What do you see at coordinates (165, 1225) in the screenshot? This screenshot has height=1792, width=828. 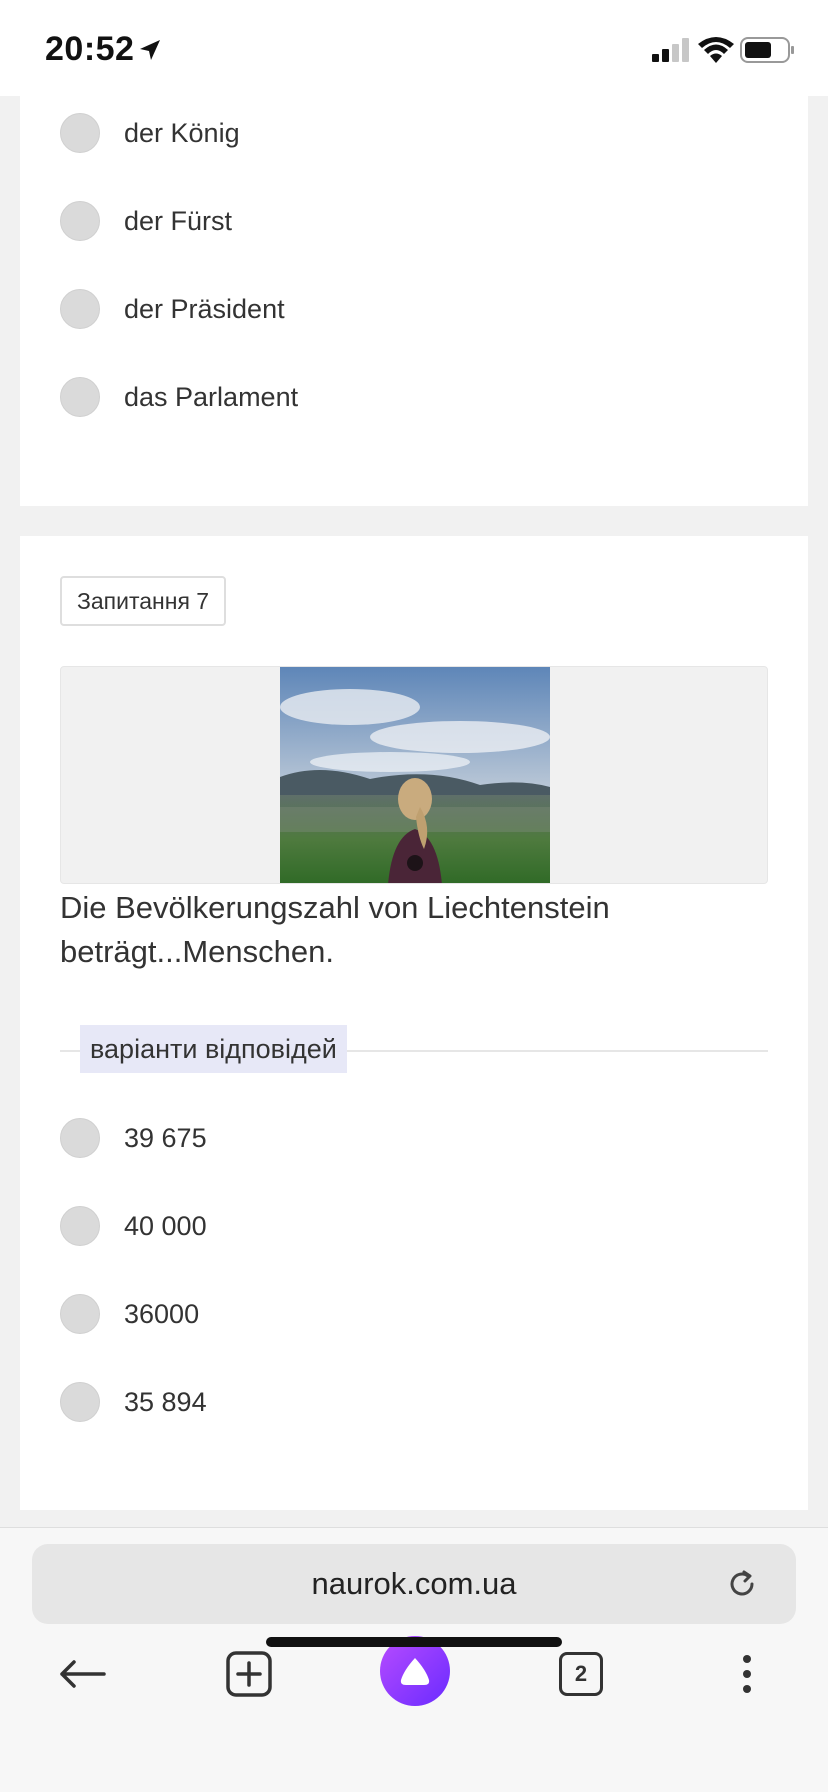 I see `option-label: 40 000` at bounding box center [165, 1225].